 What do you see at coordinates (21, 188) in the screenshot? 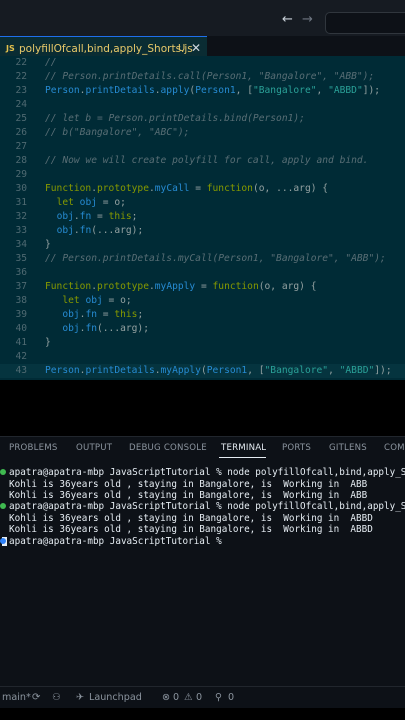
I see `line-number: 30` at bounding box center [21, 188].